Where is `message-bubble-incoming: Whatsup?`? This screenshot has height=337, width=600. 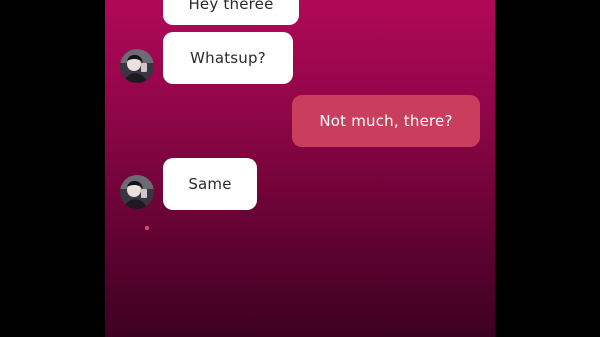 message-bubble-incoming: Whatsup? is located at coordinates (228, 58).